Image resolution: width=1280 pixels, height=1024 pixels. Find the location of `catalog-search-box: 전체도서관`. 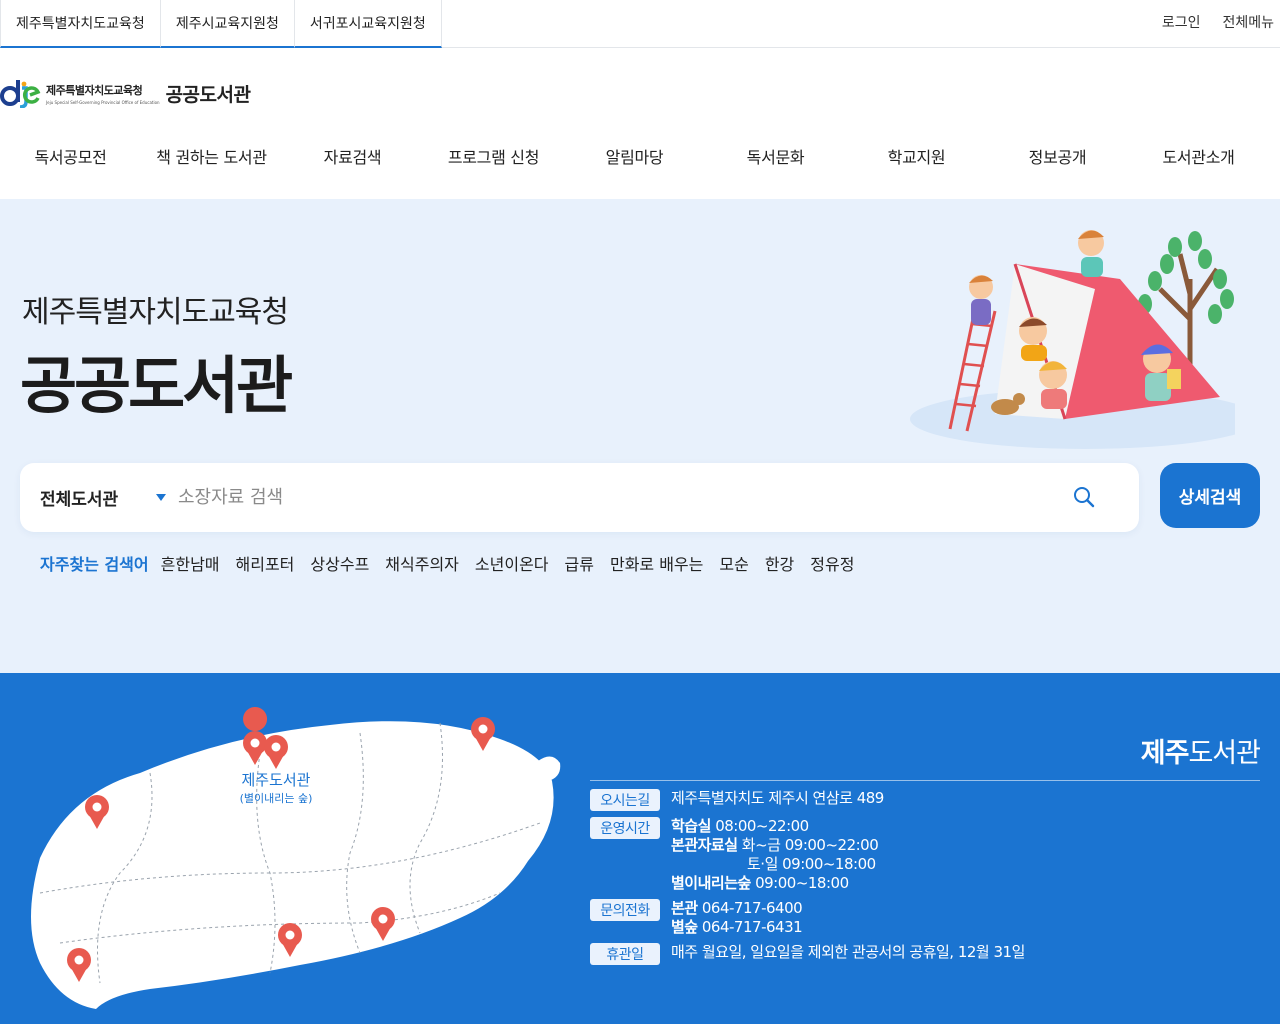

catalog-search-box: 전체도서관 is located at coordinates (579, 497).